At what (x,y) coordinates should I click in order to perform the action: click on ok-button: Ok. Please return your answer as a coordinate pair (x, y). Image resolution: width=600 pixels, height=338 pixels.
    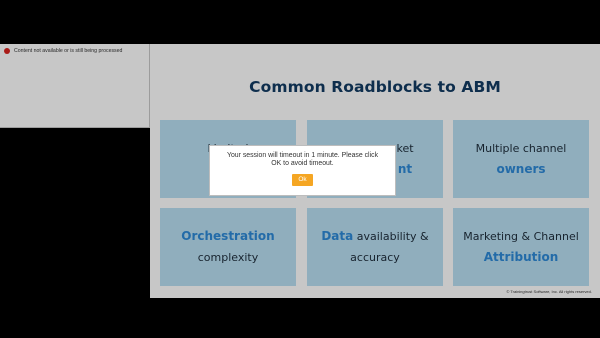
    Looking at the image, I should click on (302, 180).